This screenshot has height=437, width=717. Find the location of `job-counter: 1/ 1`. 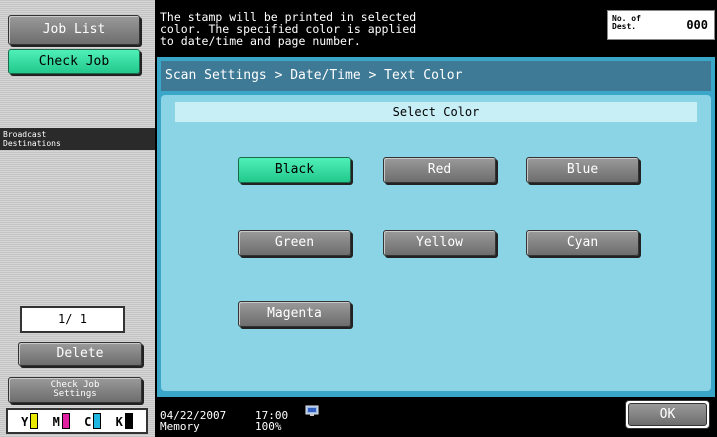

job-counter: 1/ 1 is located at coordinates (72, 319).